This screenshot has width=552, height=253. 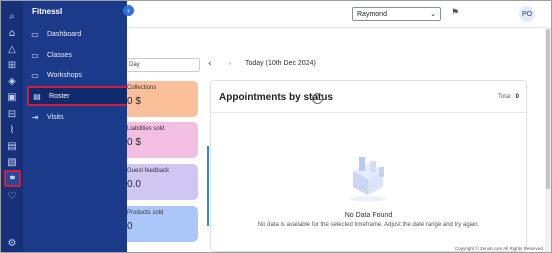 I want to click on products-card: Products sold 0, so click(x=162, y=224).